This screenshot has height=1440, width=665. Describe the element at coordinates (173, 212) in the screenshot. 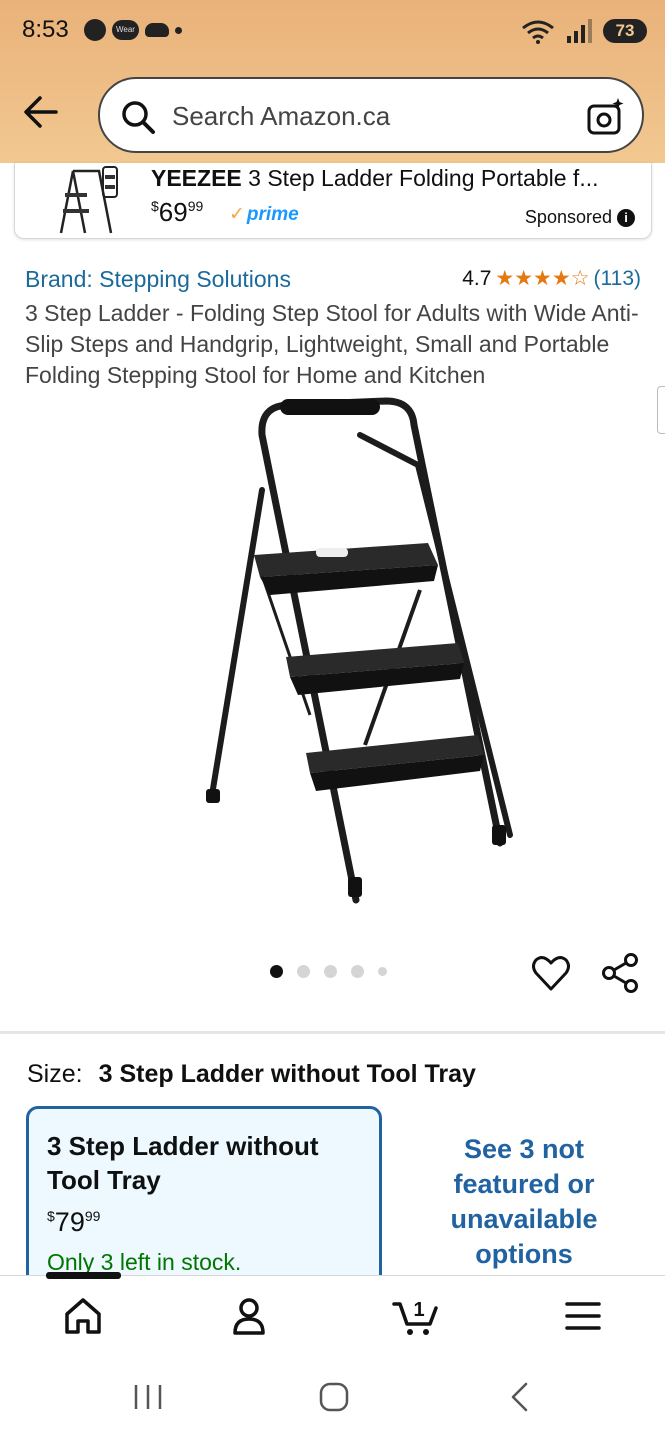

I see `price-whole: 69` at that location.